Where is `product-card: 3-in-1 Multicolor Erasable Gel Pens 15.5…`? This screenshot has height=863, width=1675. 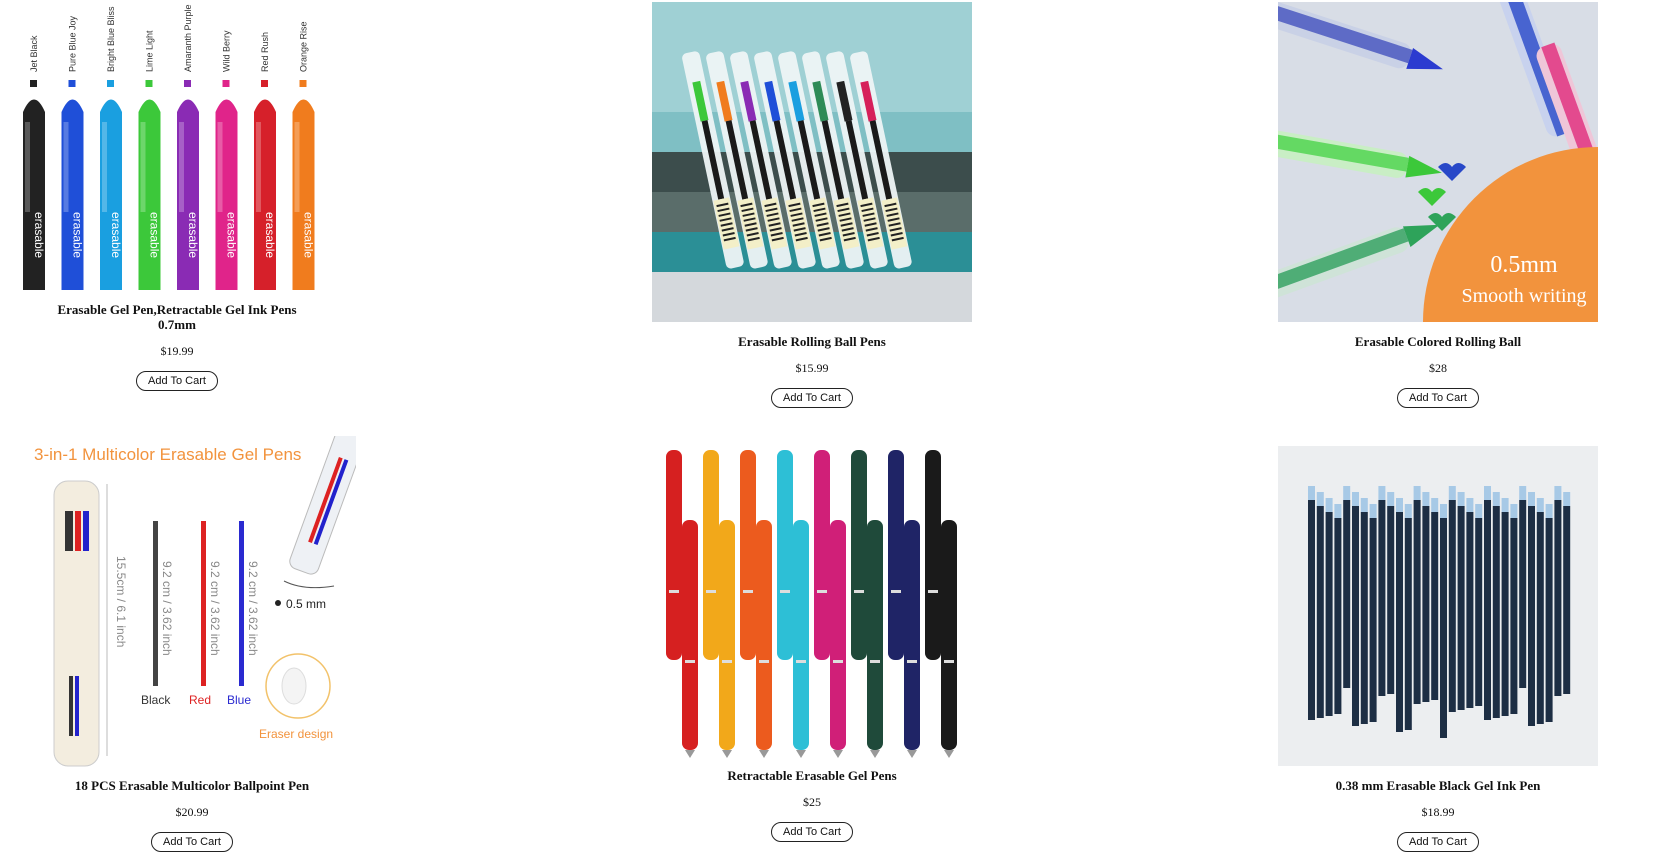 product-card: 3-in-1 Multicolor Erasable Gel Pens 15.5… is located at coordinates (192, 644).